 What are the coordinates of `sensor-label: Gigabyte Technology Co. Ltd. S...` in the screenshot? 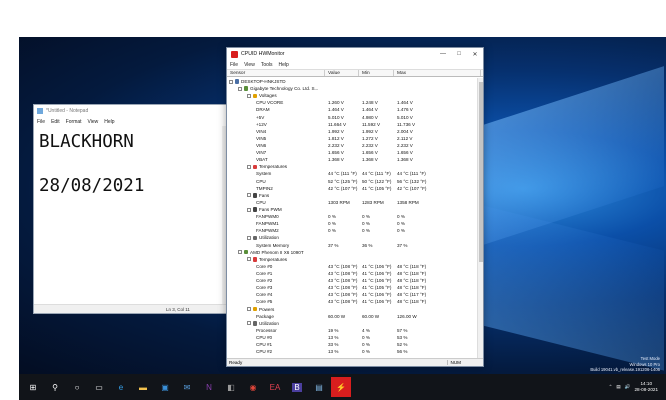 It's located at (284, 89).